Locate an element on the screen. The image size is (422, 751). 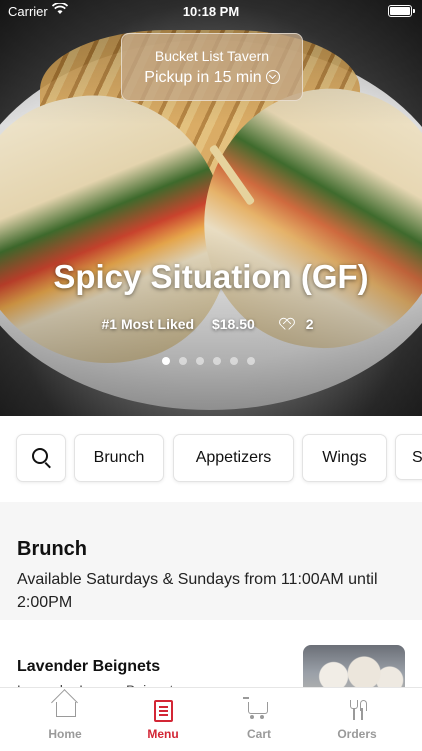
category-next: S is located at coordinates (408, 457).